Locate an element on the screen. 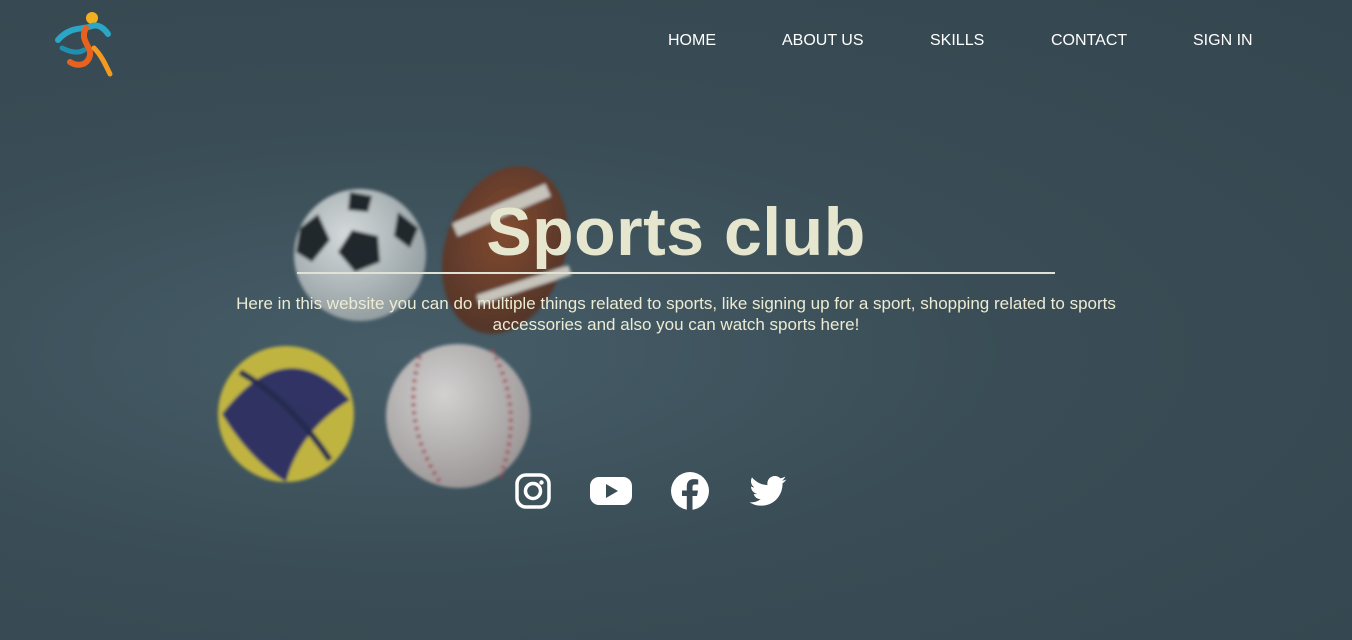 This screenshot has width=1352, height=640. twitter-icon is located at coordinates (768, 491).